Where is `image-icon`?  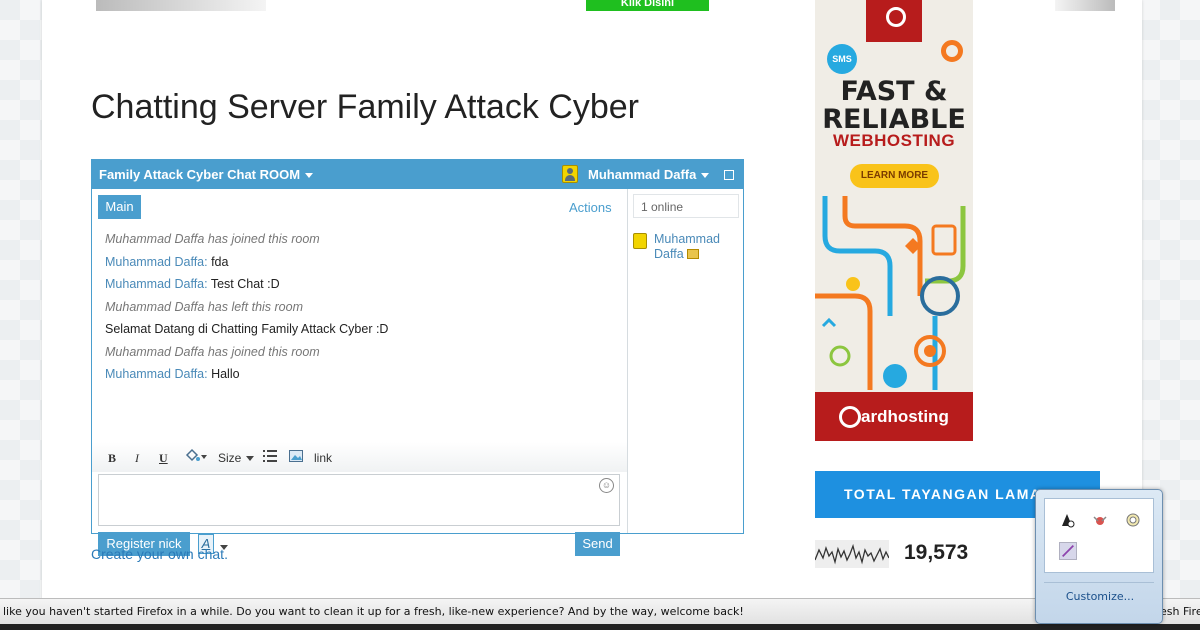 image-icon is located at coordinates (296, 456).